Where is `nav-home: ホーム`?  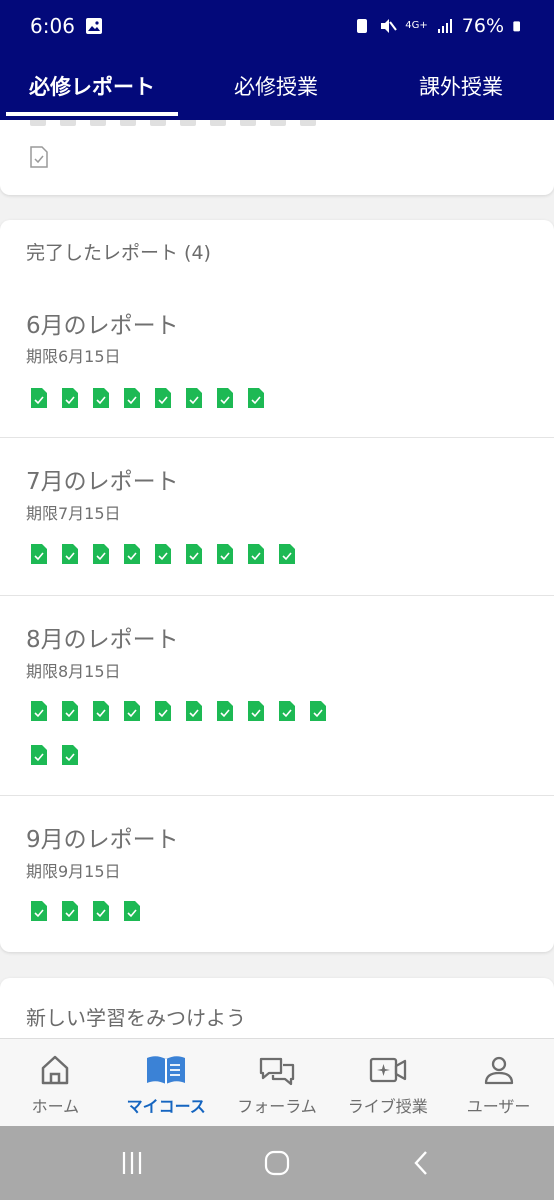
nav-home: ホーム is located at coordinates (55, 1082).